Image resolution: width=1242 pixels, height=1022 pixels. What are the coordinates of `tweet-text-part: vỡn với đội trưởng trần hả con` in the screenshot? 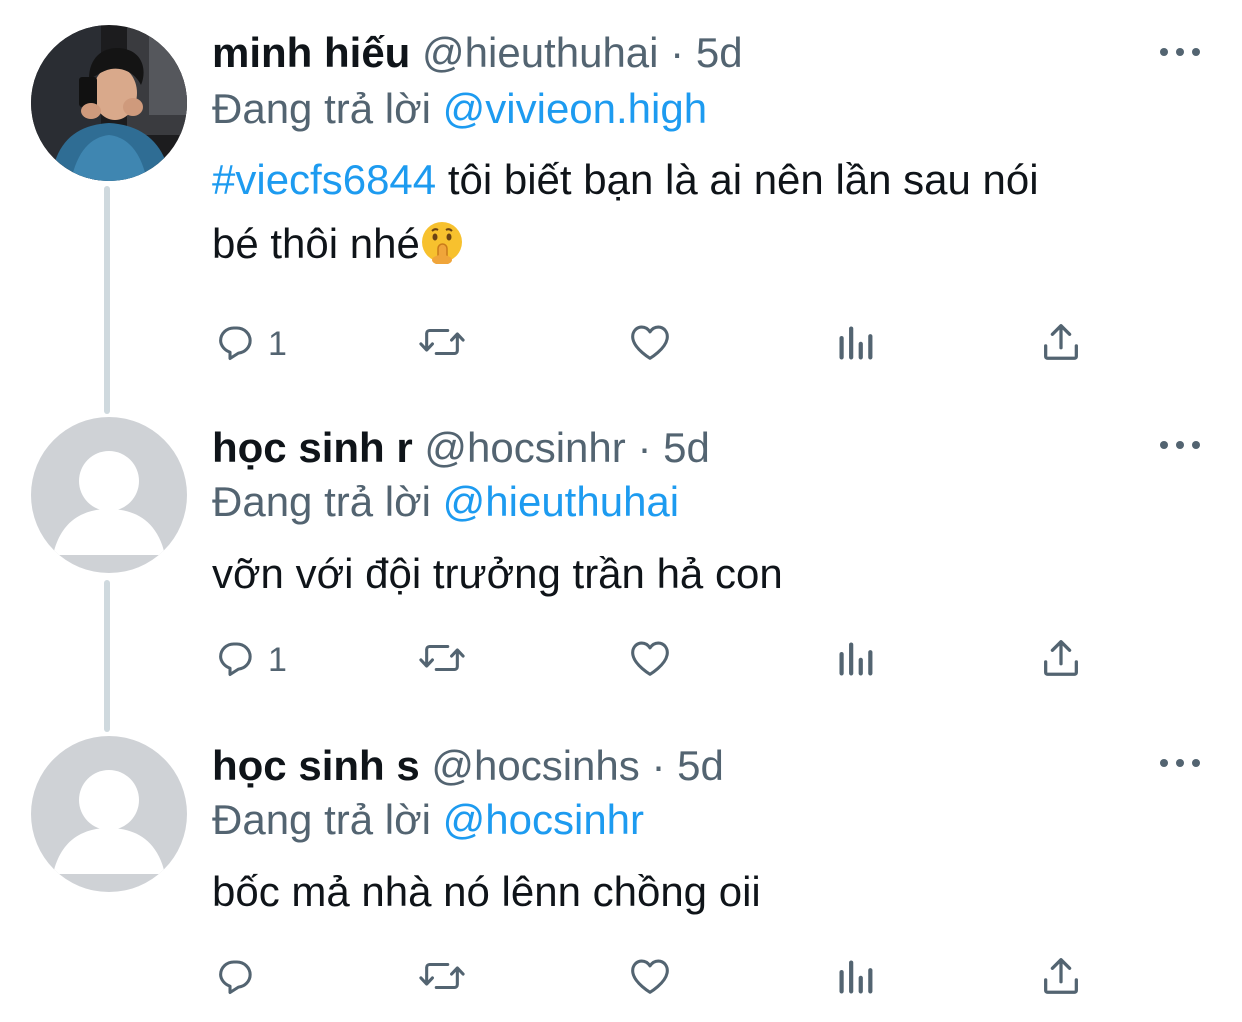 It's located at (497, 573).